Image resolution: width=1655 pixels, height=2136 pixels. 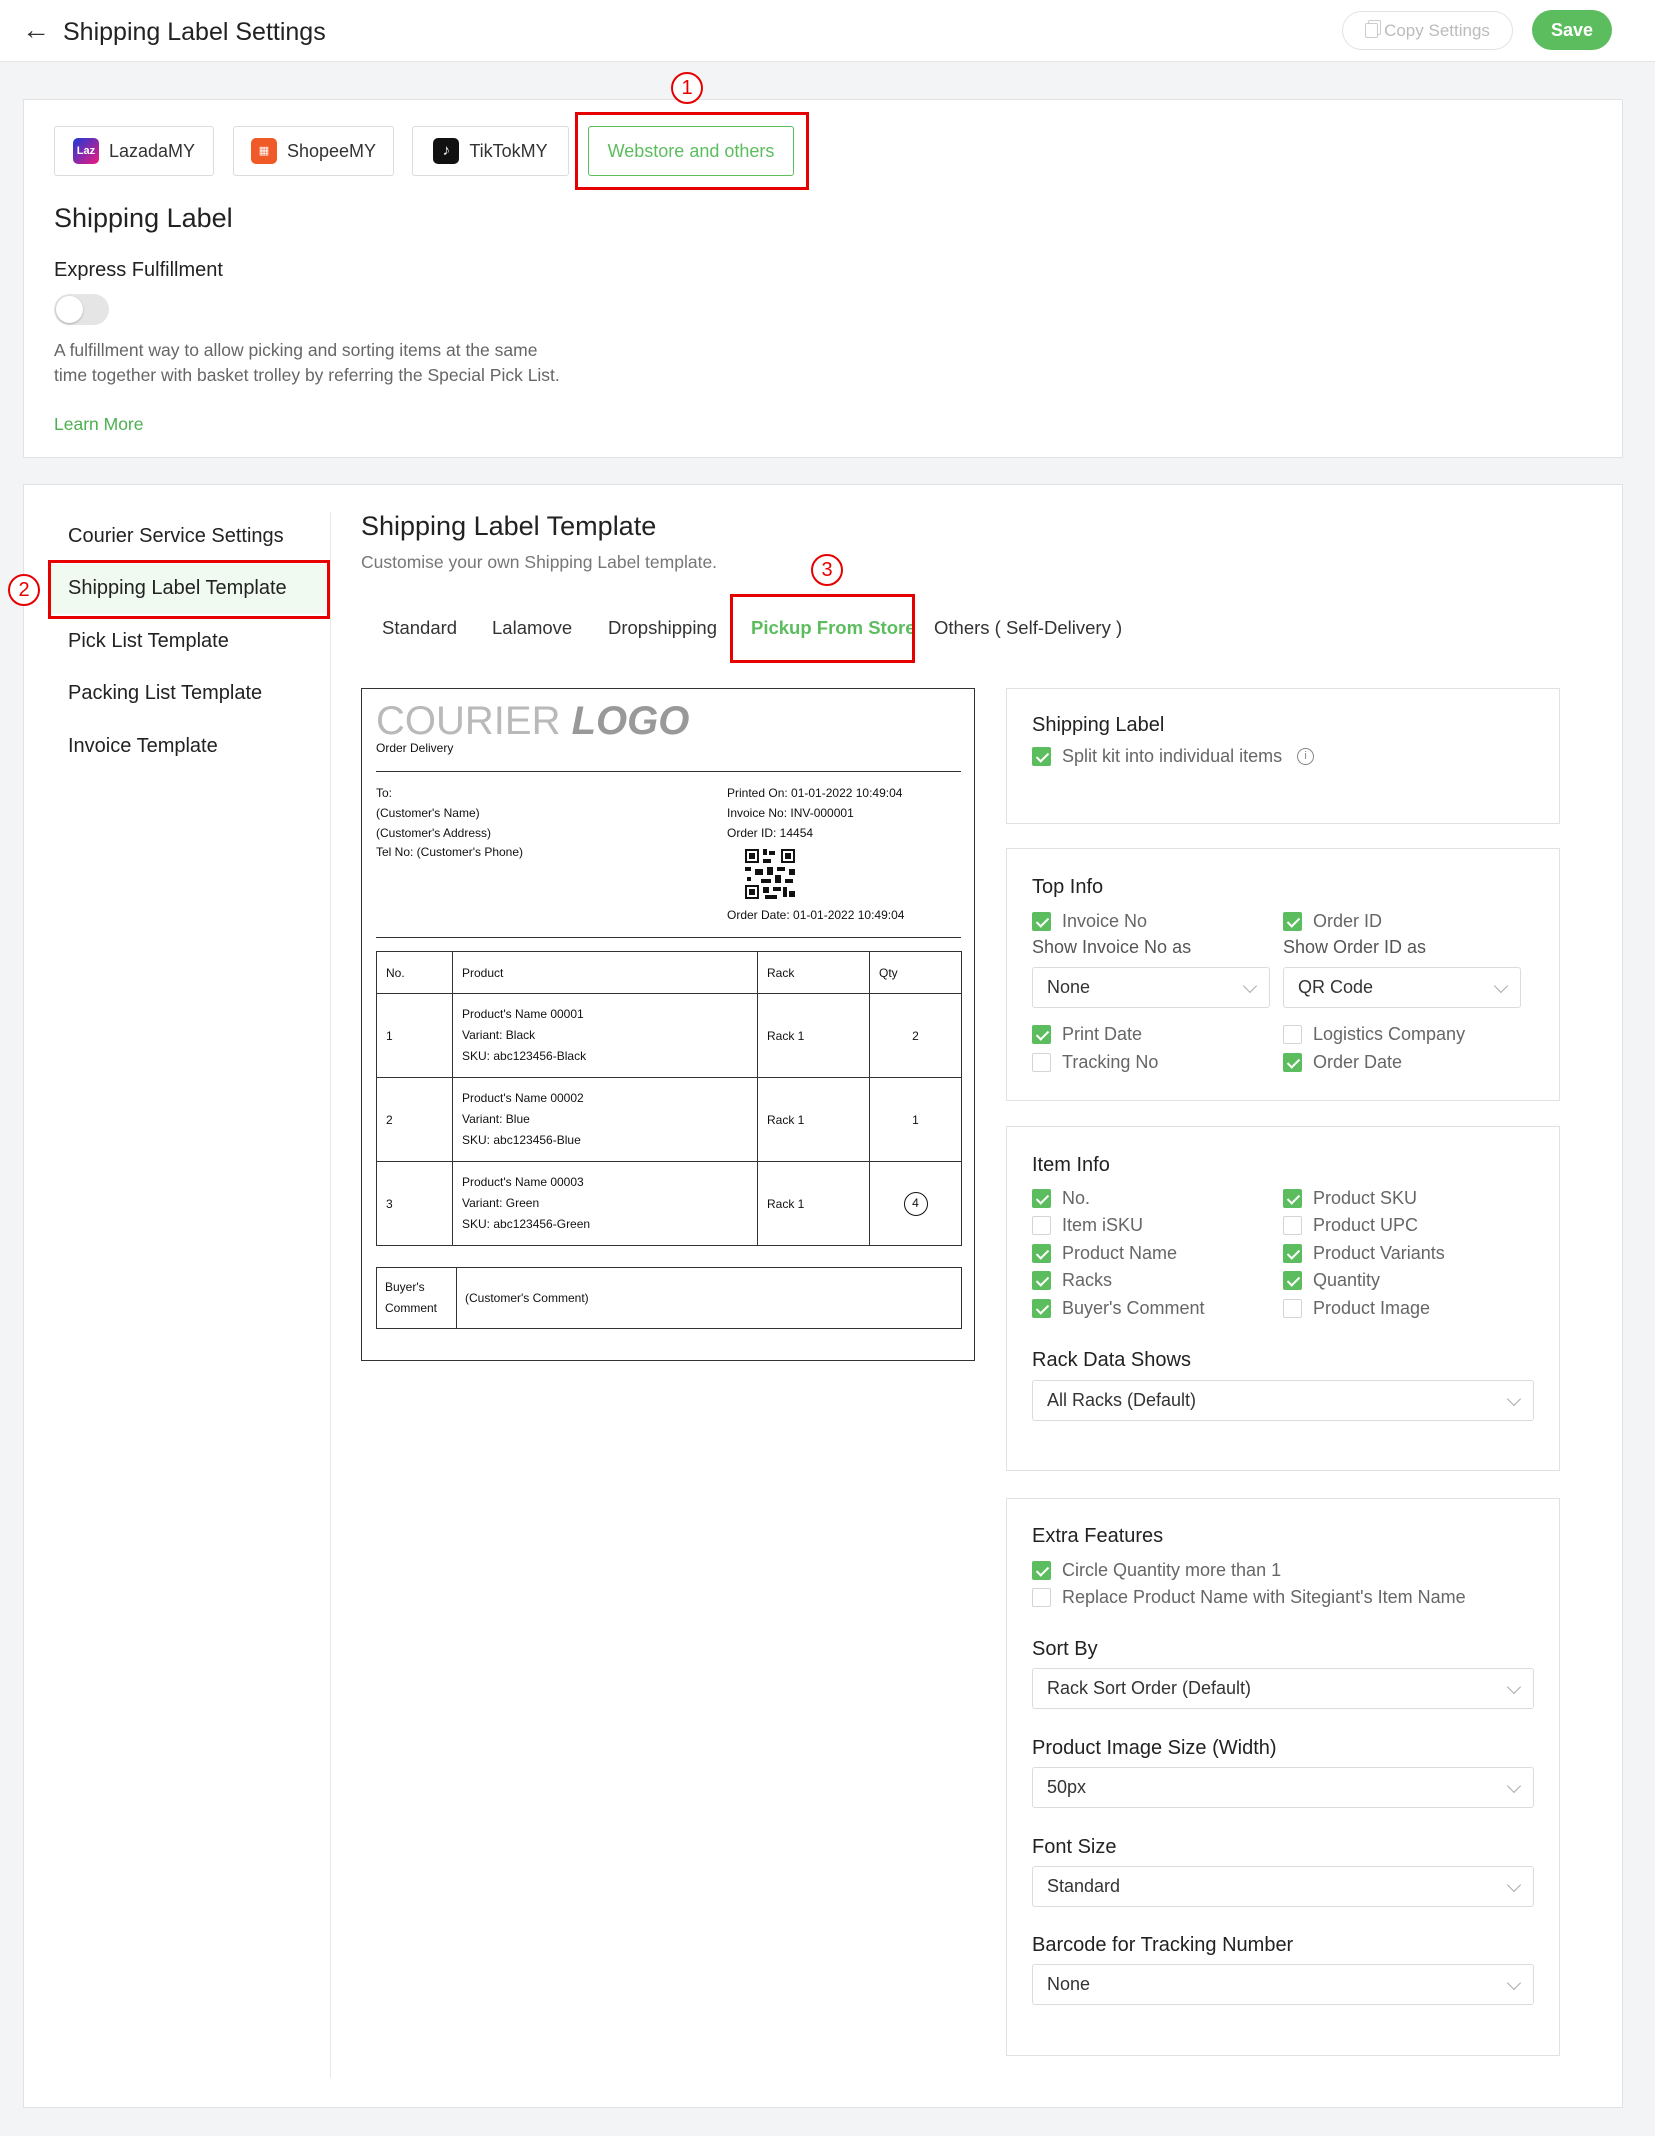 I want to click on no-label: No., so click(x=1076, y=1198).